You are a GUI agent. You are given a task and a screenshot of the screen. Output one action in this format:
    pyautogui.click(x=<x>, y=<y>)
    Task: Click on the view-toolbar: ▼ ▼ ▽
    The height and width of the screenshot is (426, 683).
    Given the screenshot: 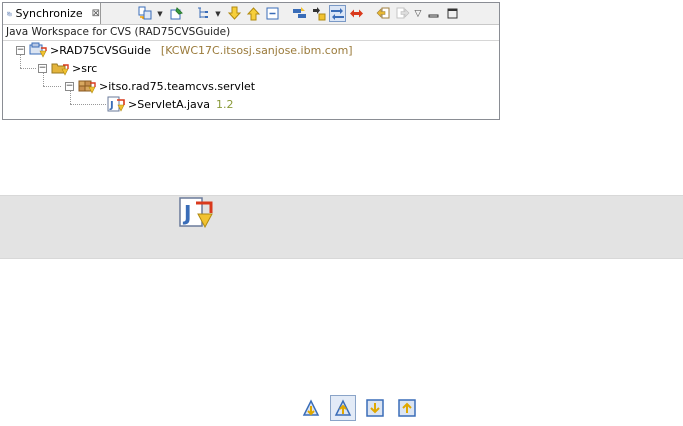 What is the action you would take?
    pyautogui.click(x=300, y=13)
    